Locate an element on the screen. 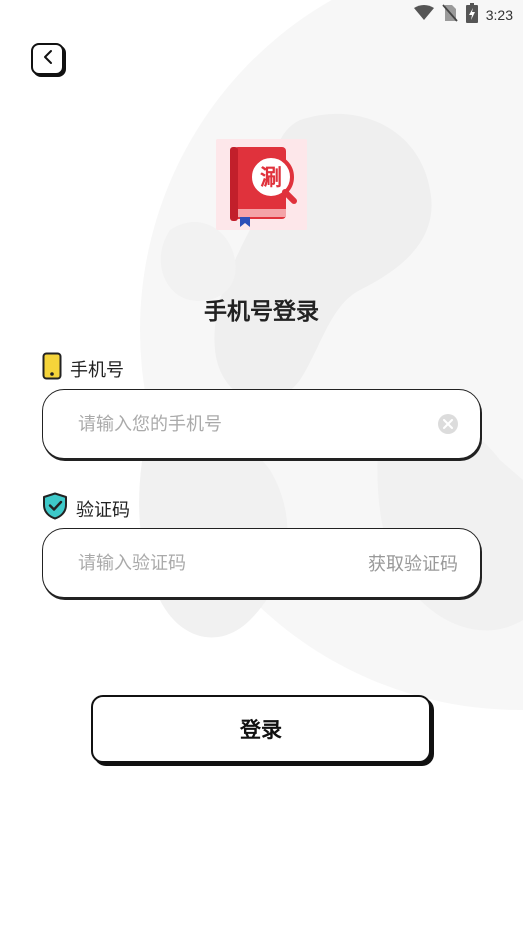 Image resolution: width=523 pixels, height=929 pixels. code-input is located at coordinates (223, 563).